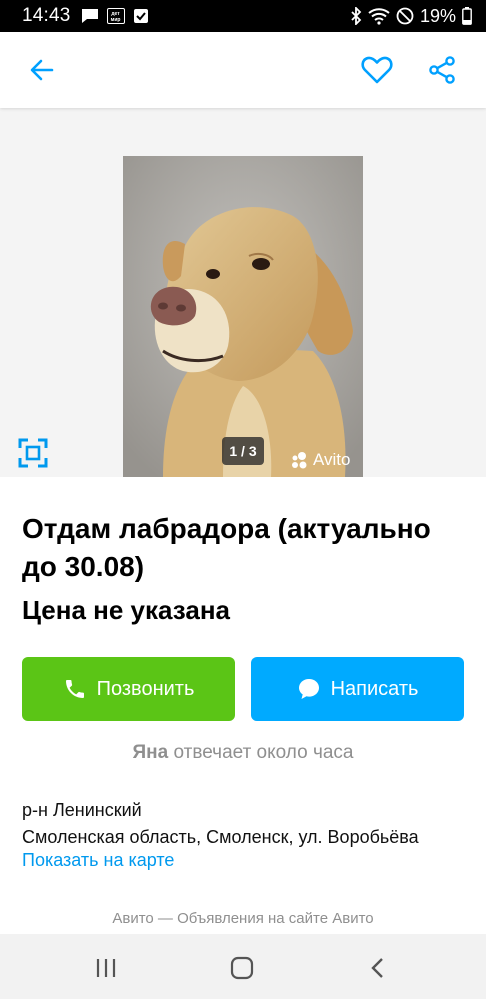 The height and width of the screenshot is (999, 486). What do you see at coordinates (243, 451) in the screenshot?
I see `photo-counter: 1 / 3` at bounding box center [243, 451].